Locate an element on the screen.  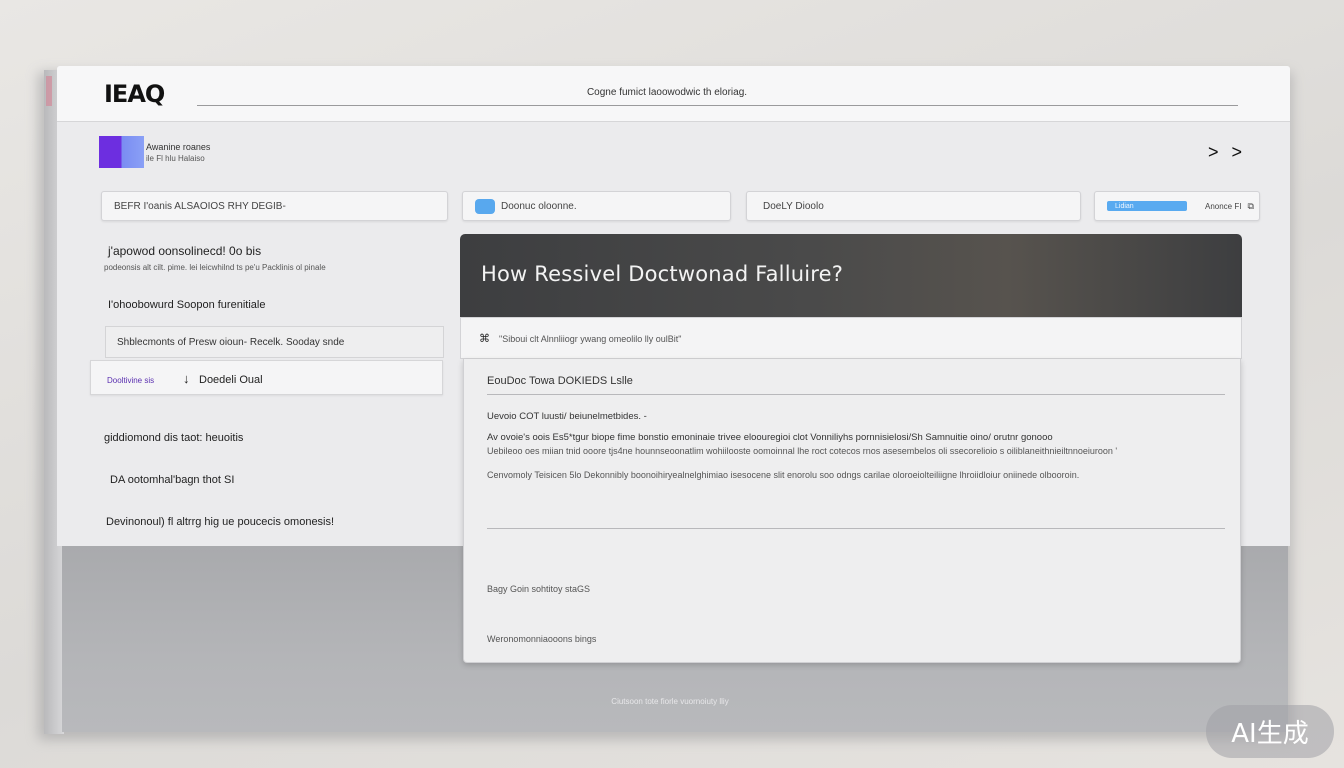
brand-subtitle: ile Fl hlu Halaiso is located at coordinates (175, 158).